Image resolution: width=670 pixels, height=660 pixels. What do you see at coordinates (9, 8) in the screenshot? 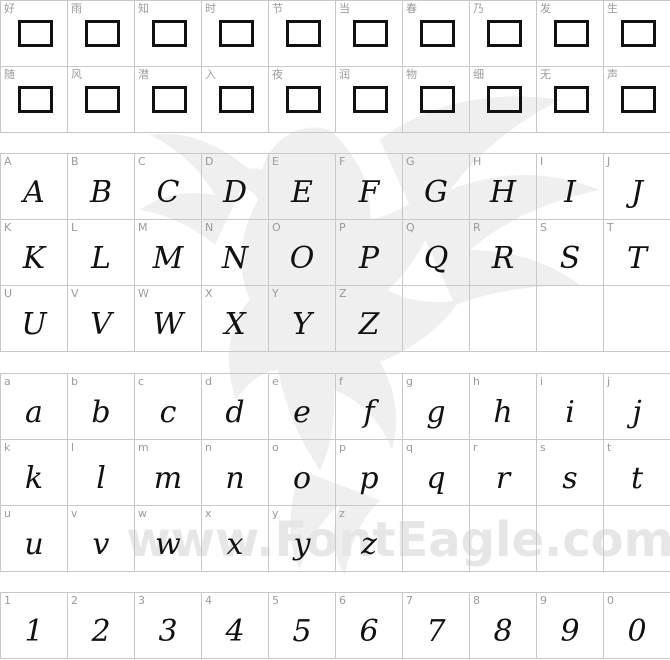
I see `glyph-label: 好` at bounding box center [9, 8].